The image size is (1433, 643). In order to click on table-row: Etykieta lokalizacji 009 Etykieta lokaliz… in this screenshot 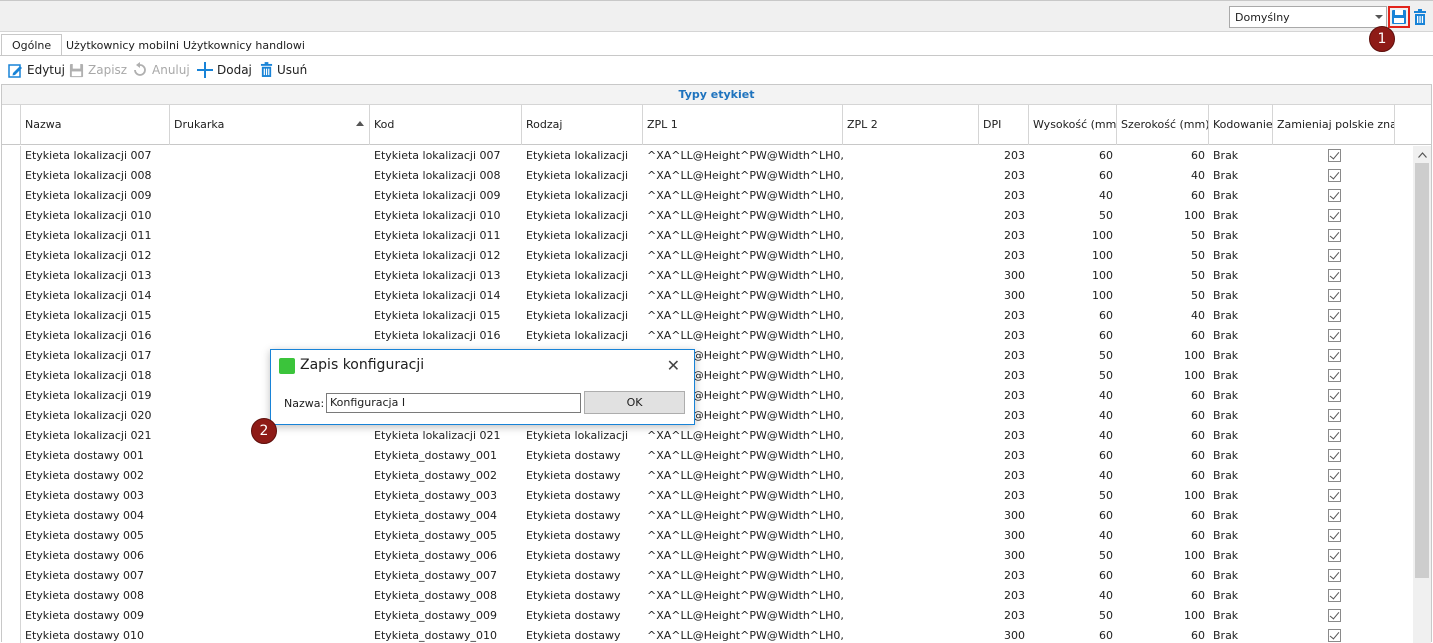, I will do `click(707, 196)`.